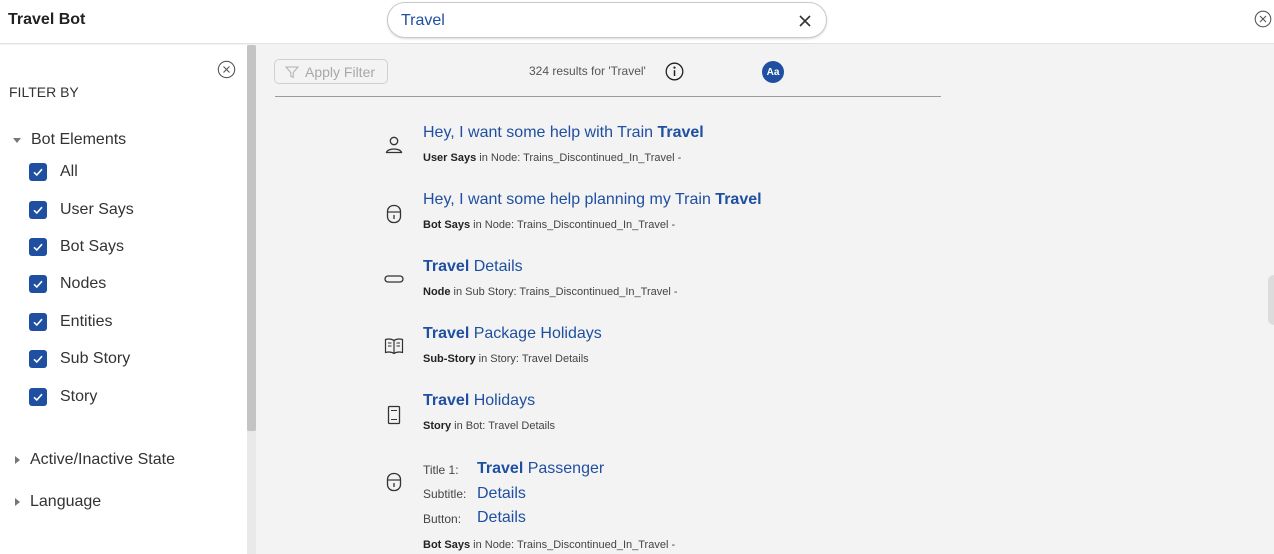  What do you see at coordinates (591, 21) in the screenshot?
I see `search-input` at bounding box center [591, 21].